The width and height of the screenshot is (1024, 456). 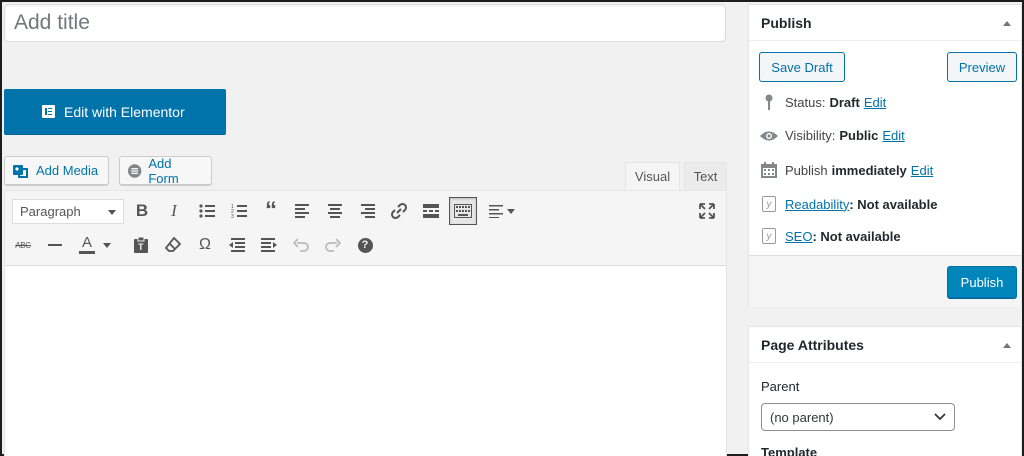 I want to click on paste-text-icon: T, so click(x=141, y=245).